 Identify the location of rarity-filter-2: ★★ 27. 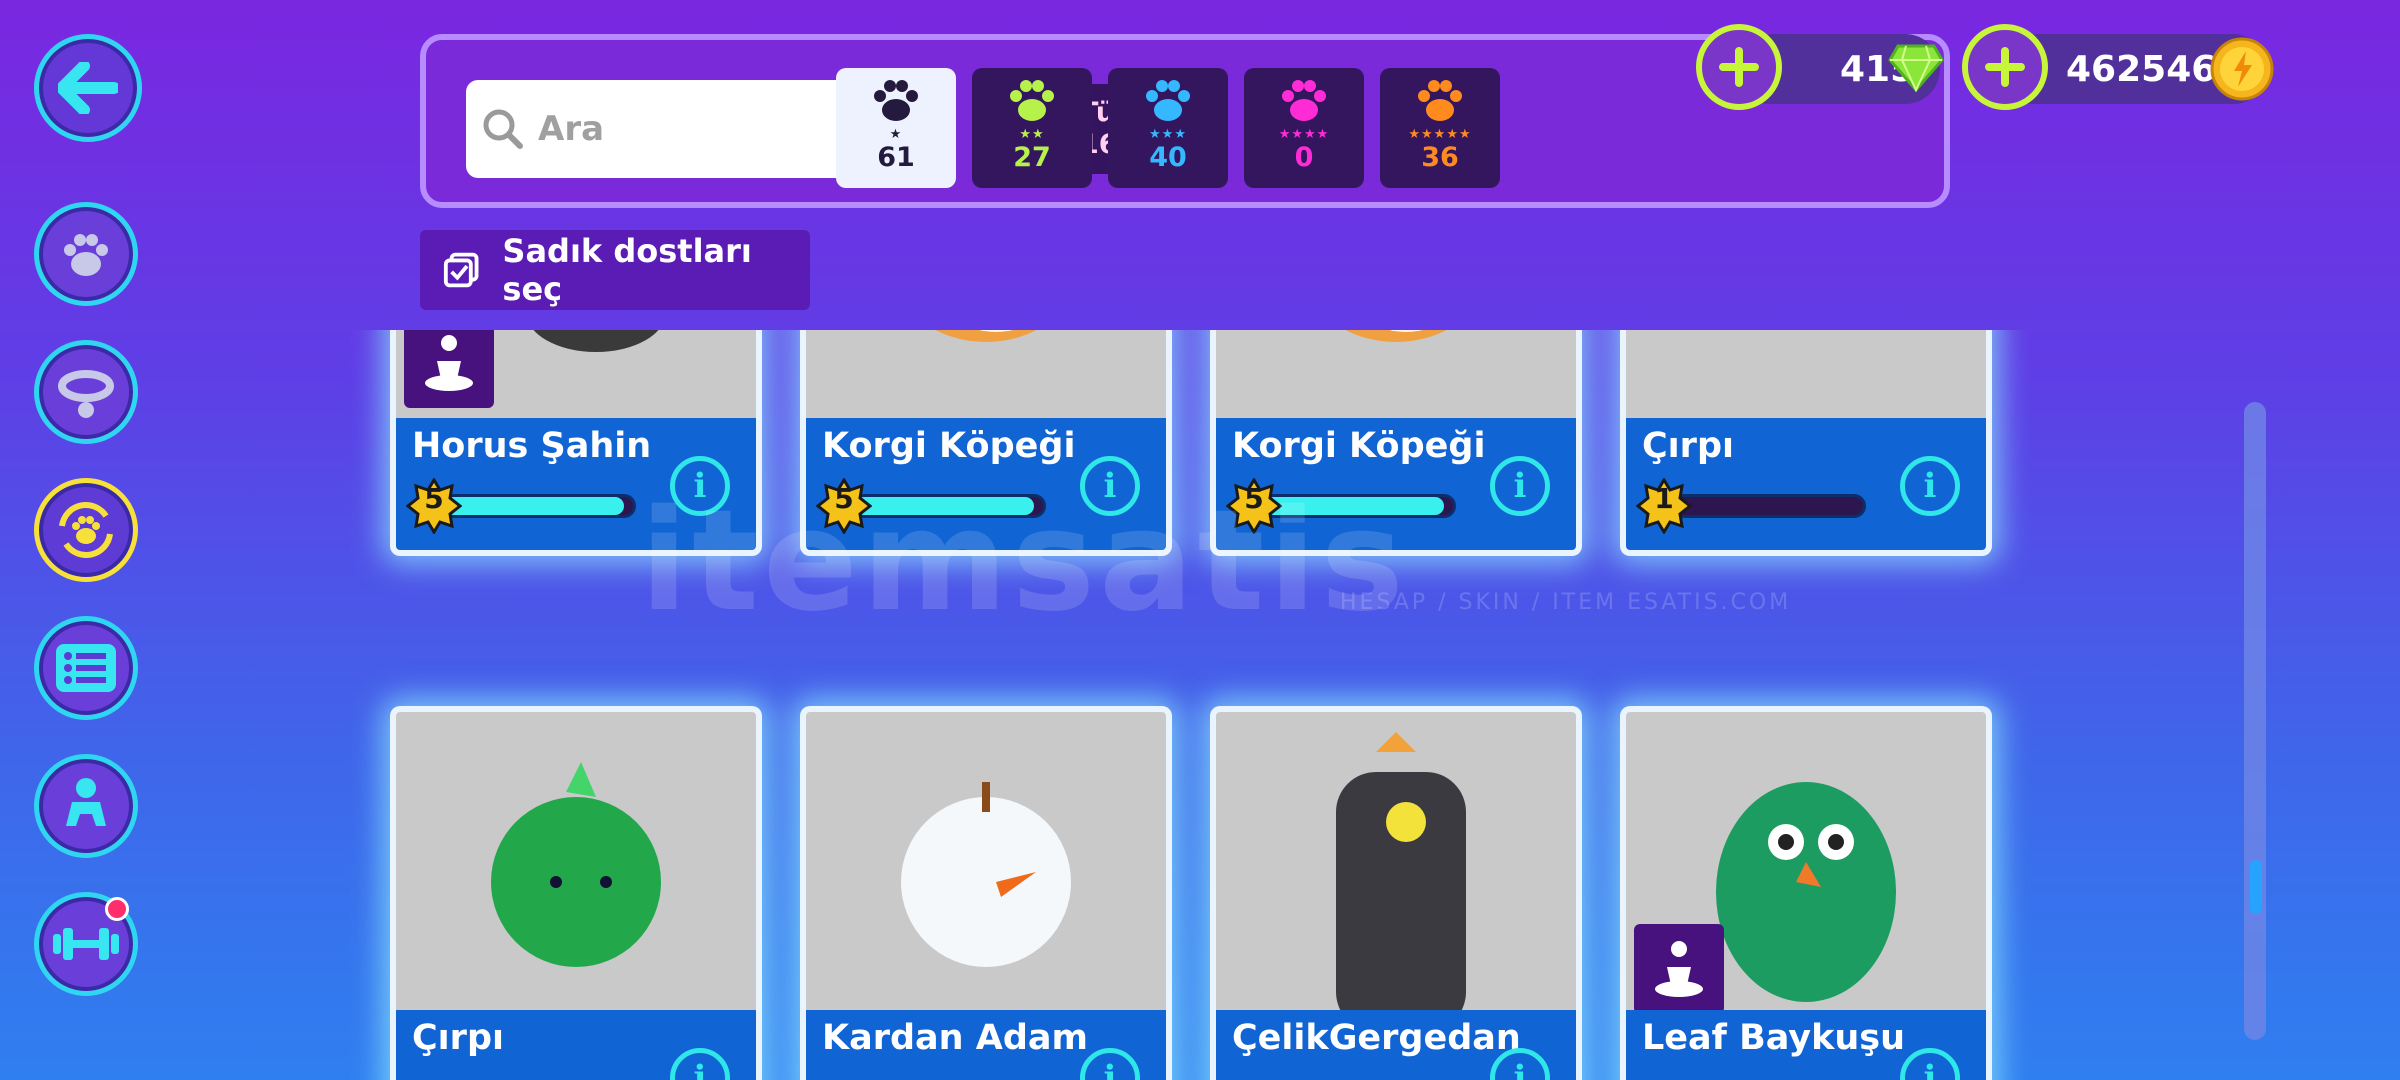
(1032, 128).